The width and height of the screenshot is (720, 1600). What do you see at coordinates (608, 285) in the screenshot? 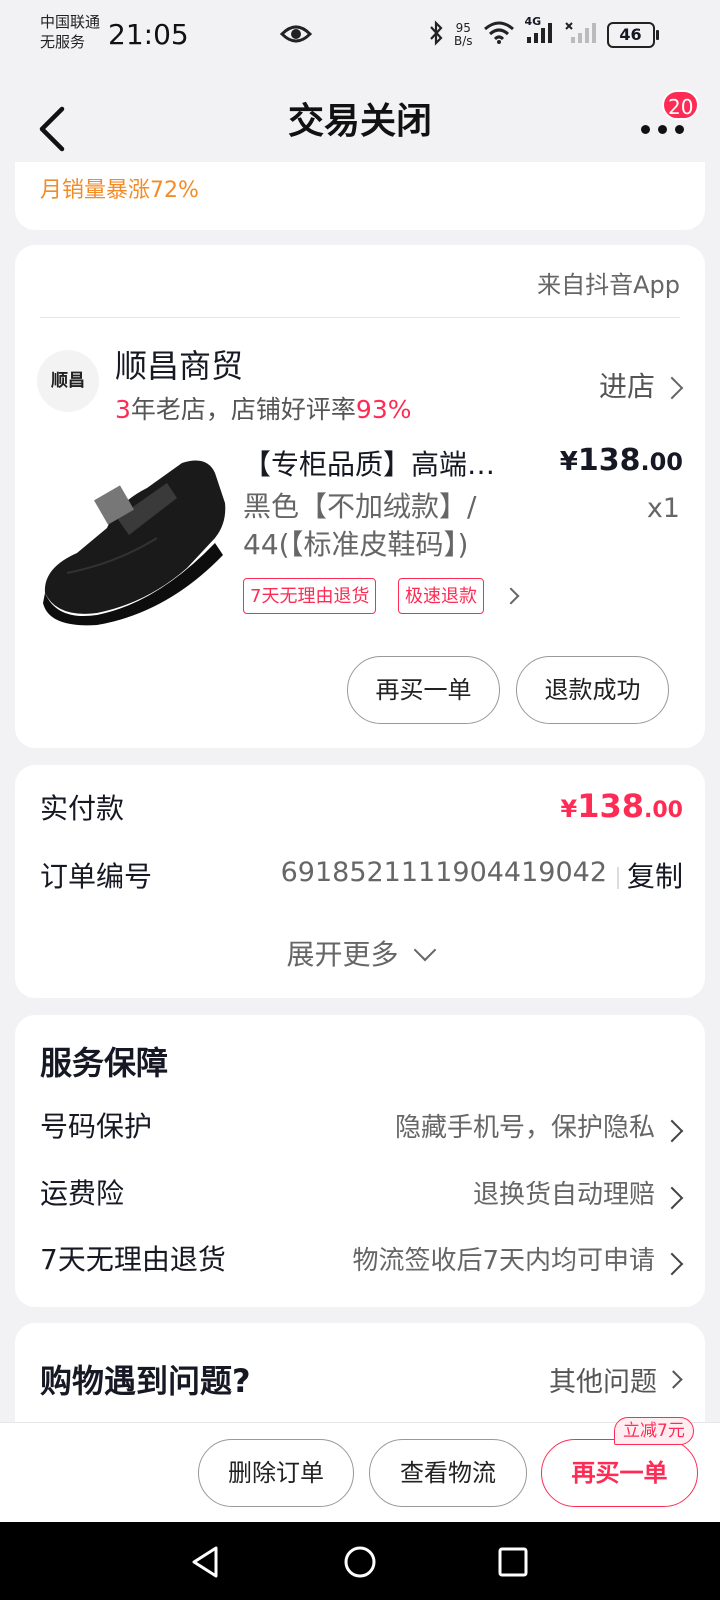
I see `order-source: 来自抖音App` at bounding box center [608, 285].